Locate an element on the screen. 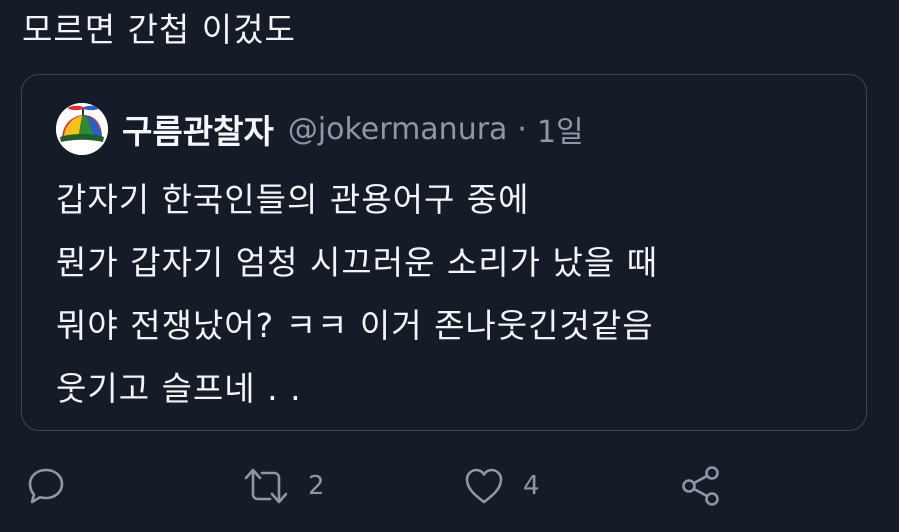 The height and width of the screenshot is (532, 899). reply-icon is located at coordinates (46, 486).